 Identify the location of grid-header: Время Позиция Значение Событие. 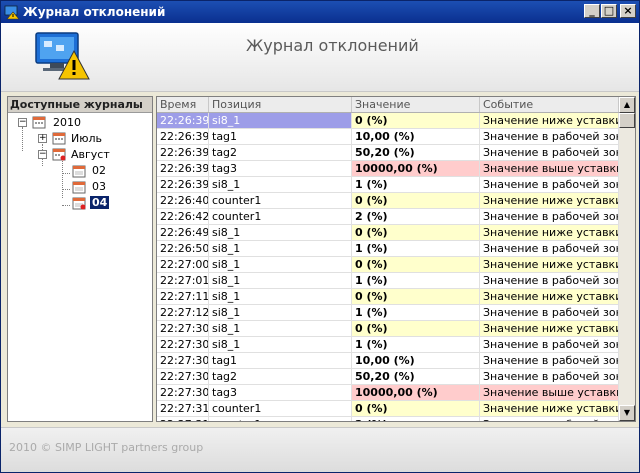
(388, 105).